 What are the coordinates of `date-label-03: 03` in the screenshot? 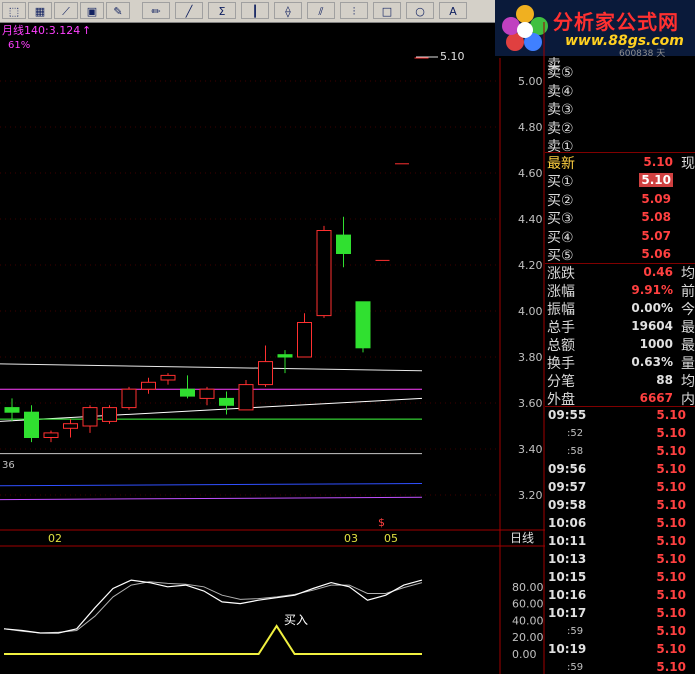 It's located at (351, 538).